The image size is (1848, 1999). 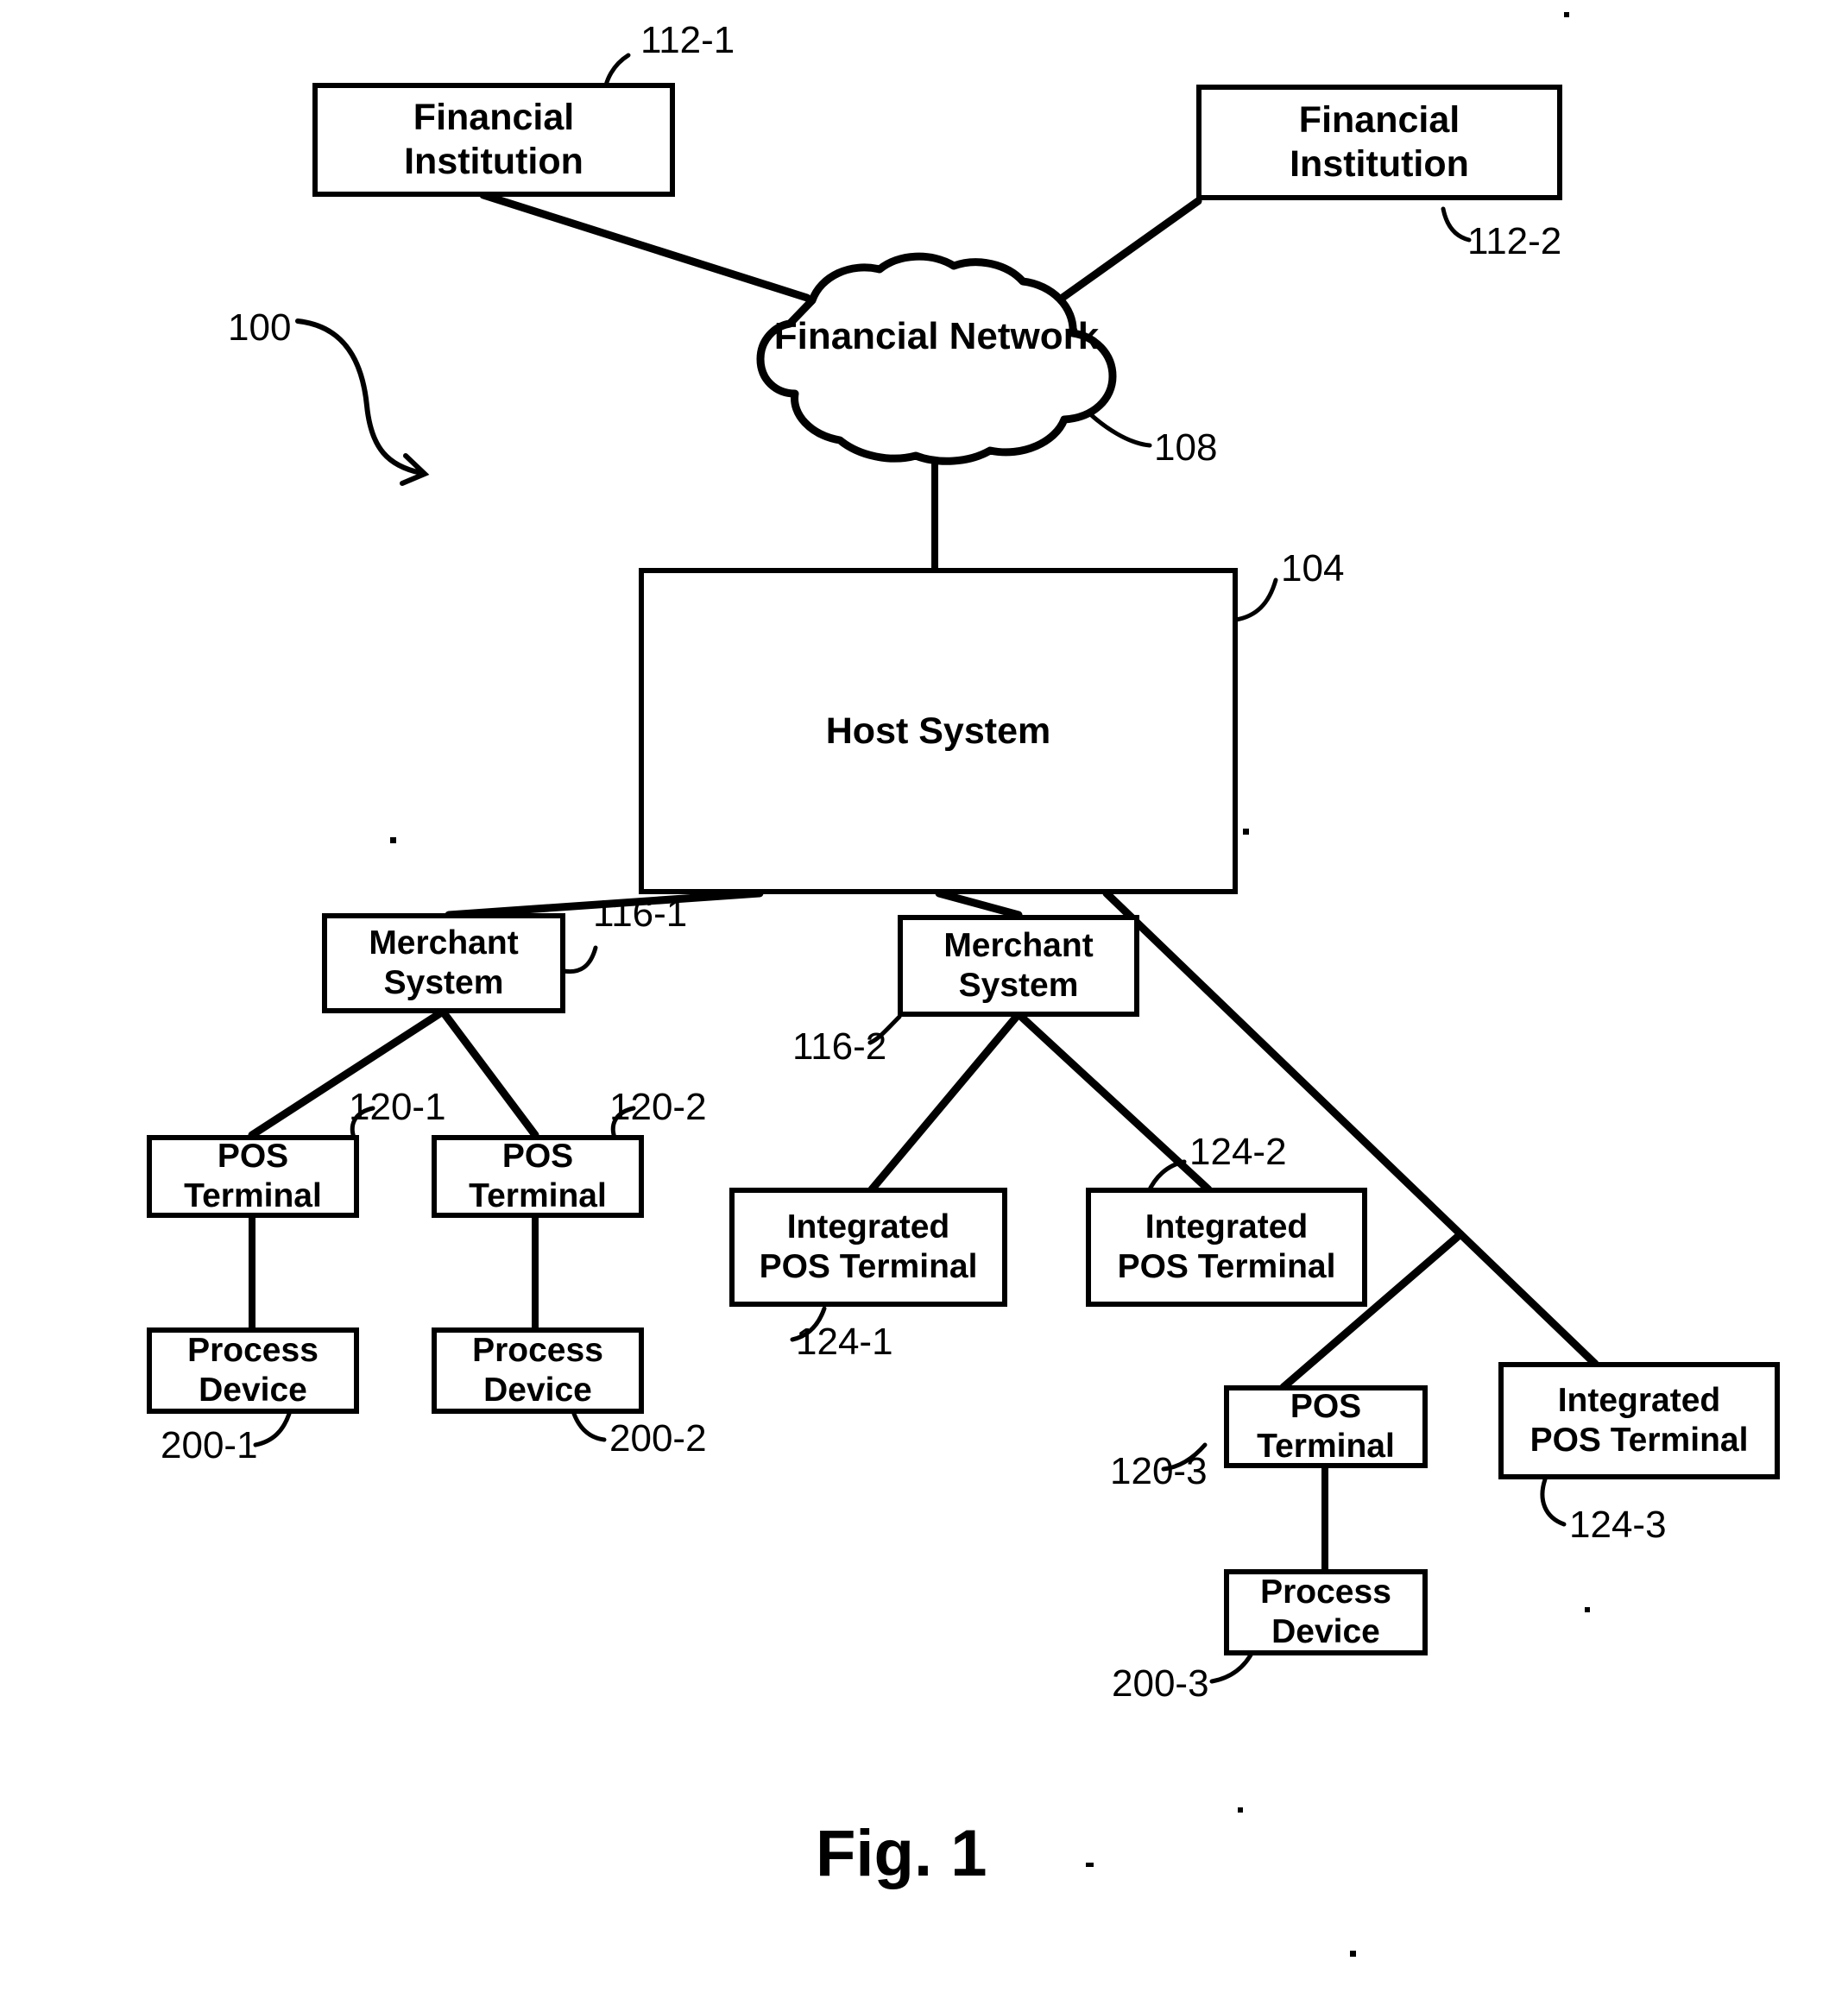 I want to click on ref-200-3: 200-3, so click(x=1160, y=1683).